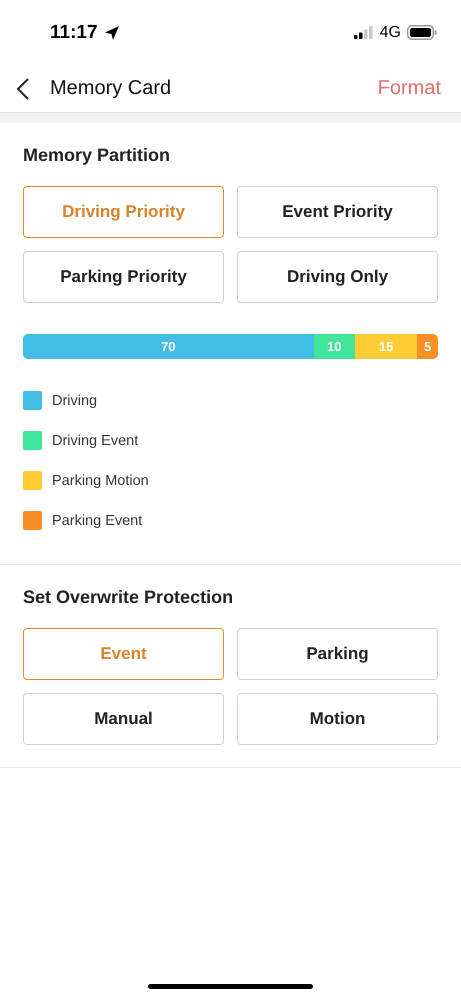 This screenshot has width=461, height=1000. Describe the element at coordinates (337, 277) in the screenshot. I see `option-button: Driving Only` at that location.